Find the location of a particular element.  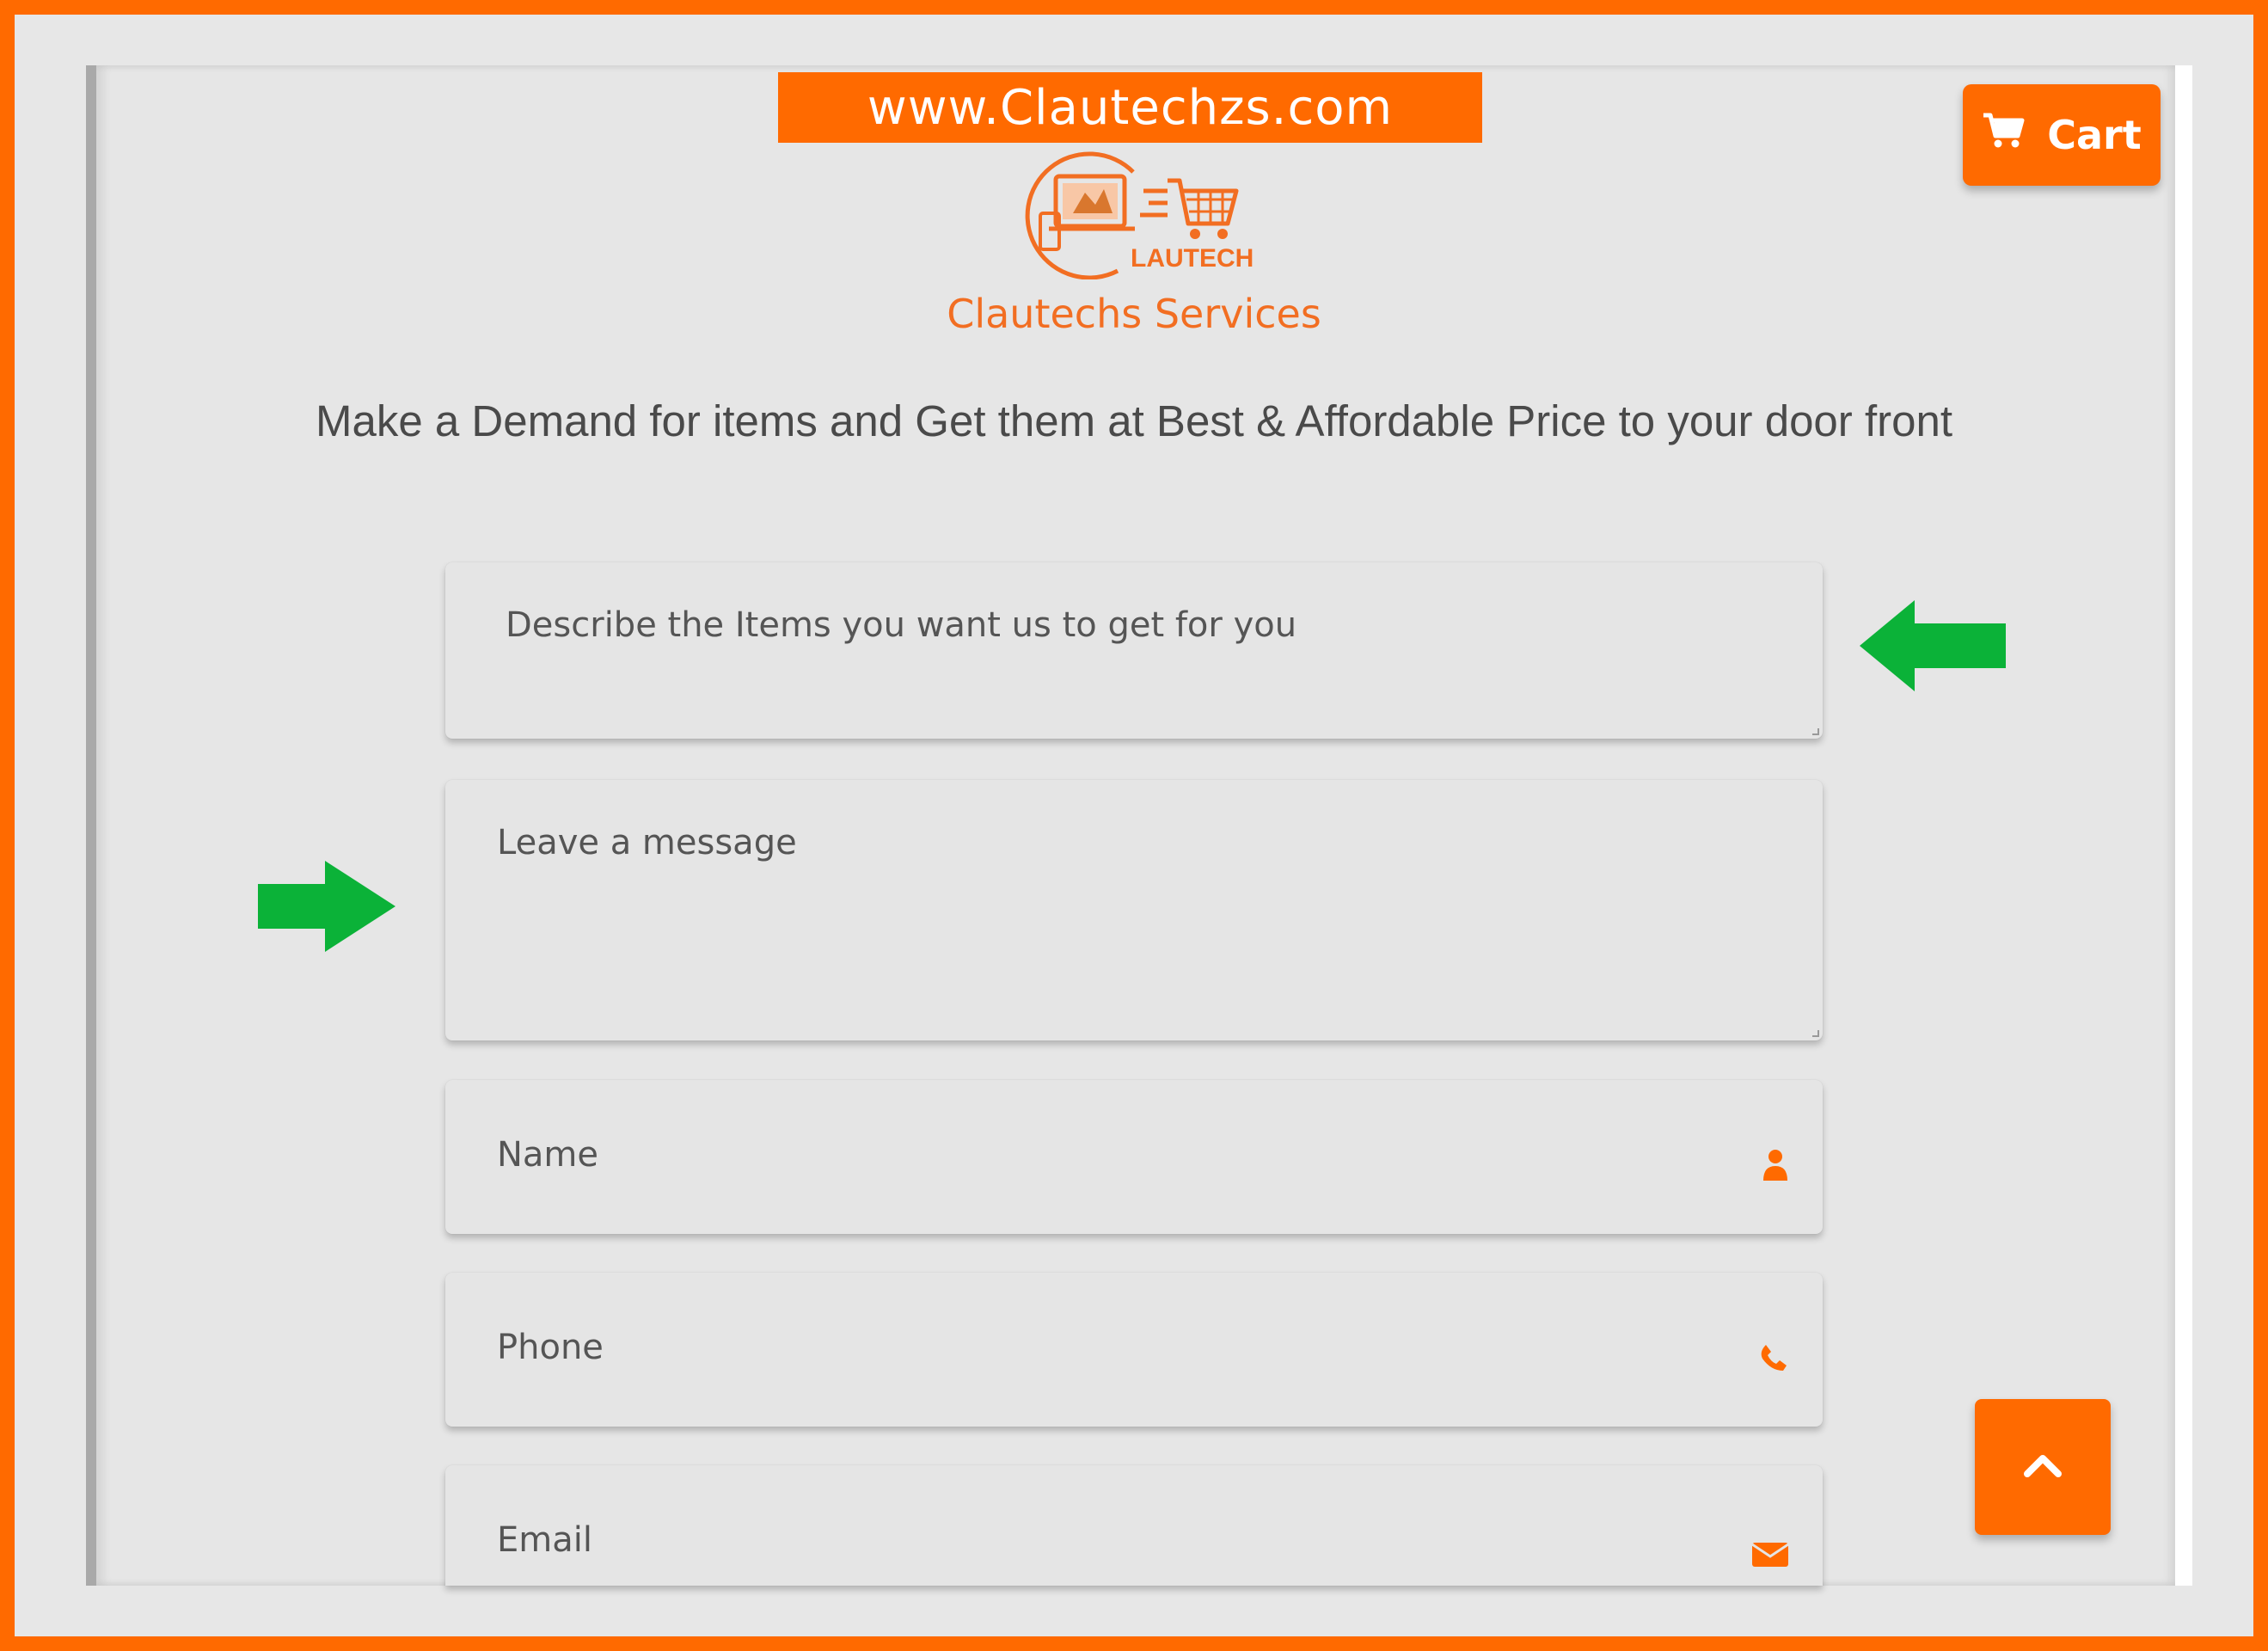

arrow-left-icon is located at coordinates (1933, 648).